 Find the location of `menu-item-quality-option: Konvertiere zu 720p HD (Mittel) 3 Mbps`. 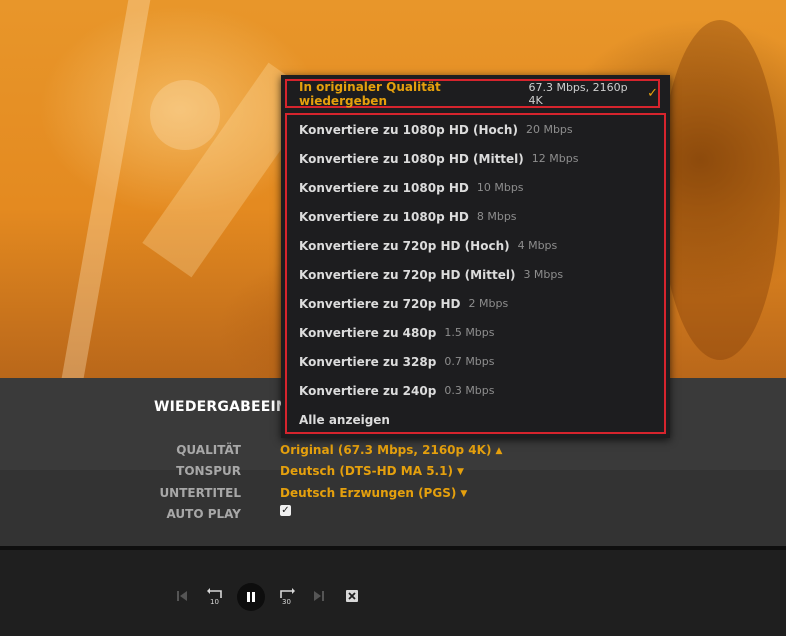

menu-item-quality-option: Konvertiere zu 720p HD (Mittel) 3 Mbps is located at coordinates (431, 274).